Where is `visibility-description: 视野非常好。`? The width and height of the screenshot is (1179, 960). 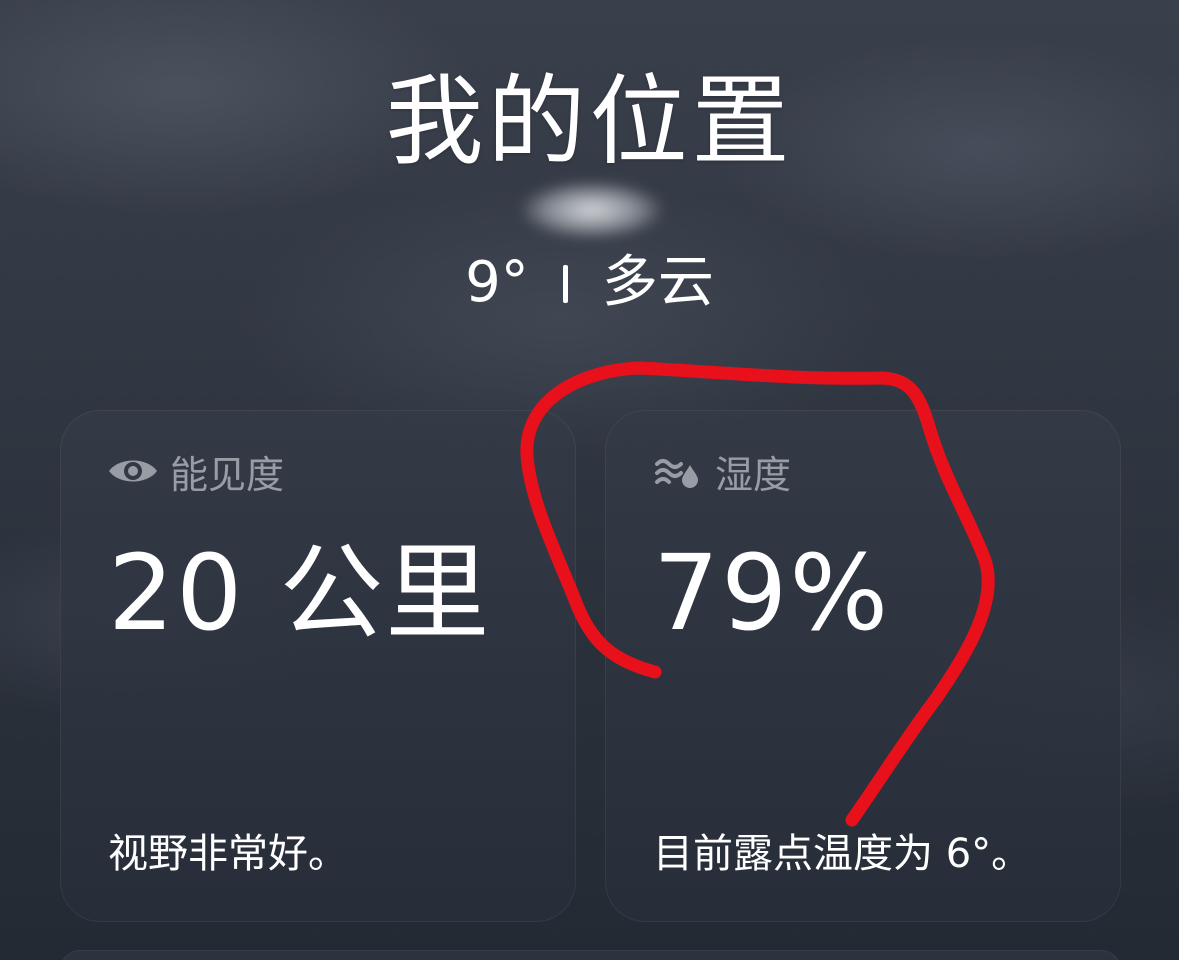
visibility-description: 视野非常好。 is located at coordinates (228, 854).